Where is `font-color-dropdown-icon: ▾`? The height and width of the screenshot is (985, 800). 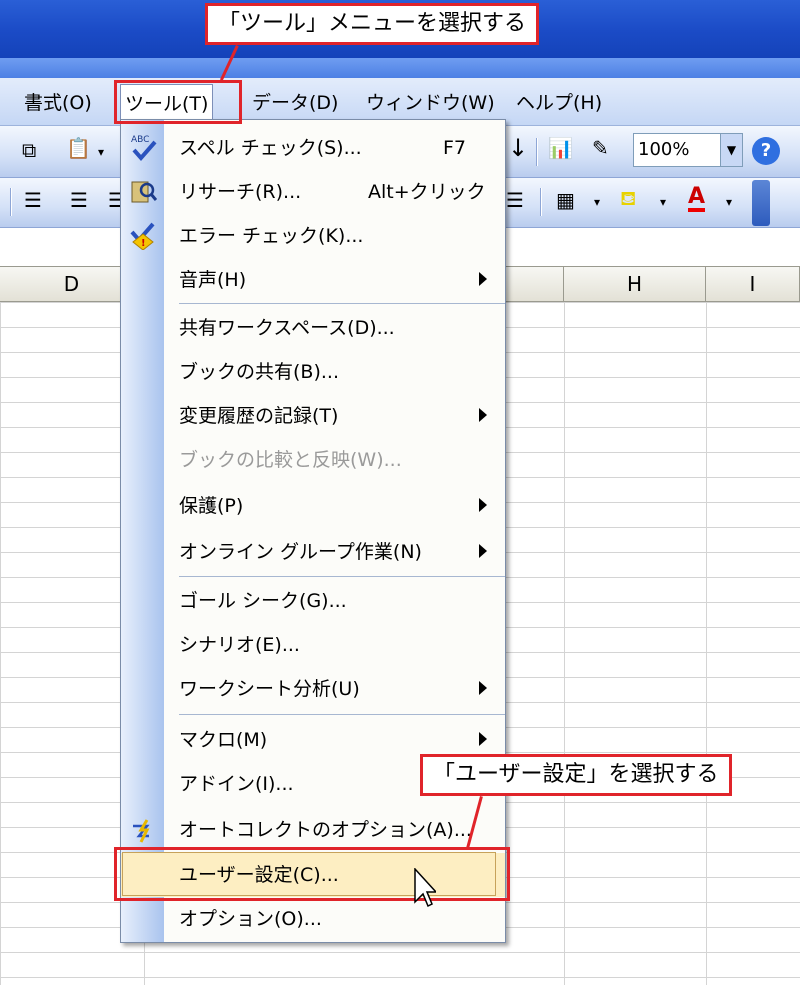
font-color-dropdown-icon: ▾ is located at coordinates (729, 202).